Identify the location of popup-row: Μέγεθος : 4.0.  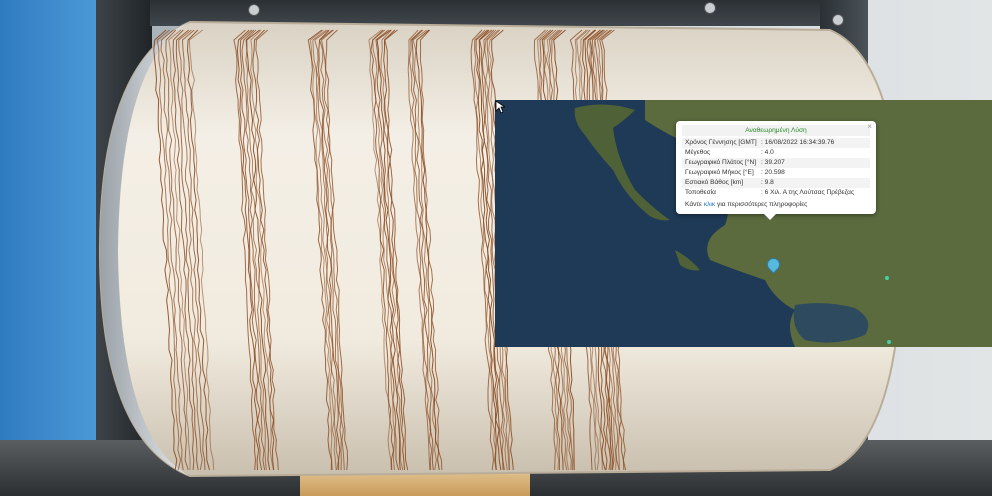
(776, 153).